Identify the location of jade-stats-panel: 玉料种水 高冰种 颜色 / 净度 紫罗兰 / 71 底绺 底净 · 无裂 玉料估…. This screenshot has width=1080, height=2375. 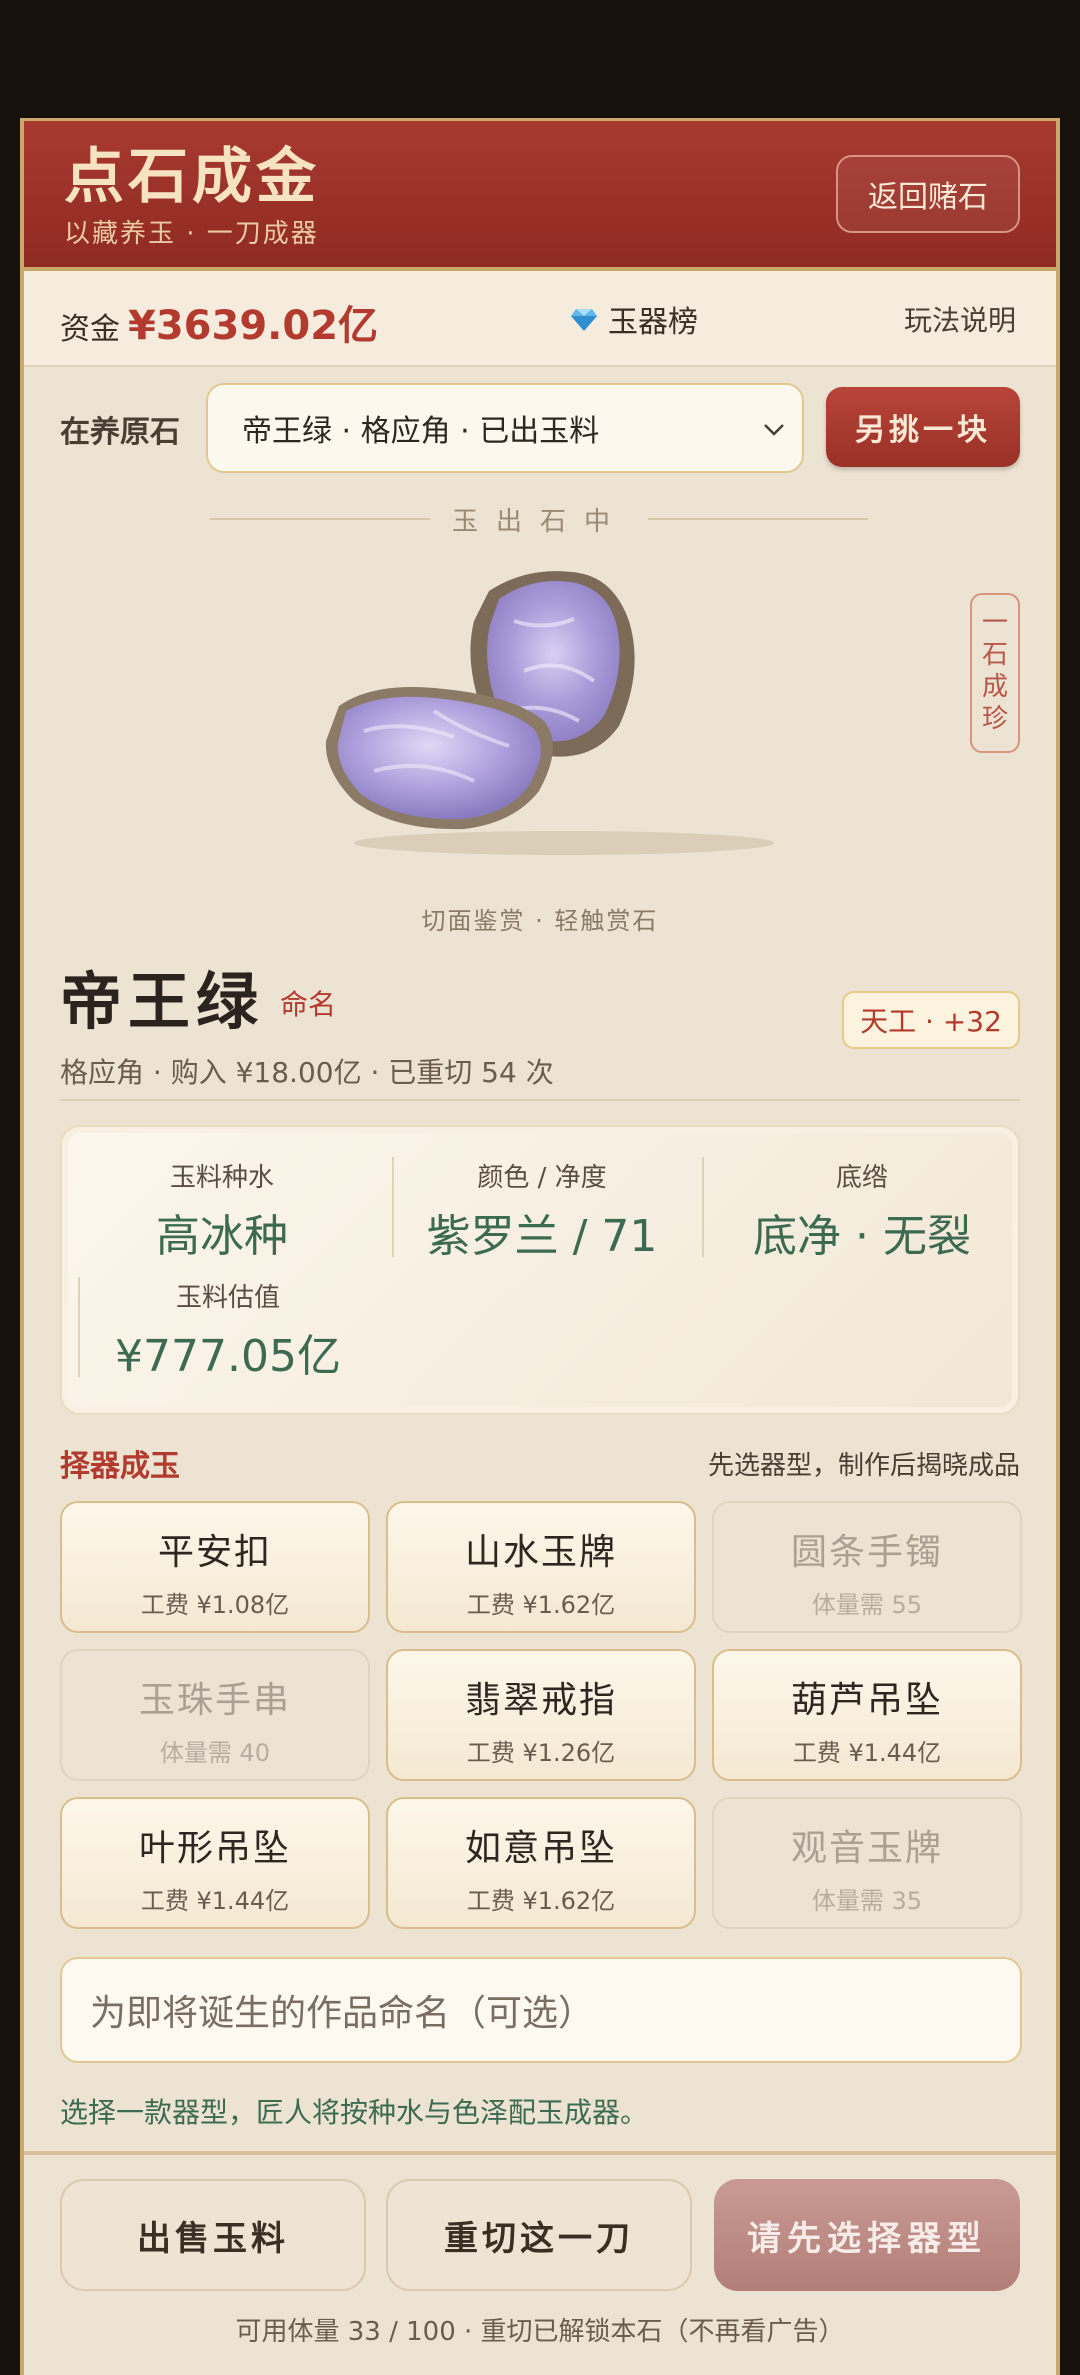
(540, 1270).